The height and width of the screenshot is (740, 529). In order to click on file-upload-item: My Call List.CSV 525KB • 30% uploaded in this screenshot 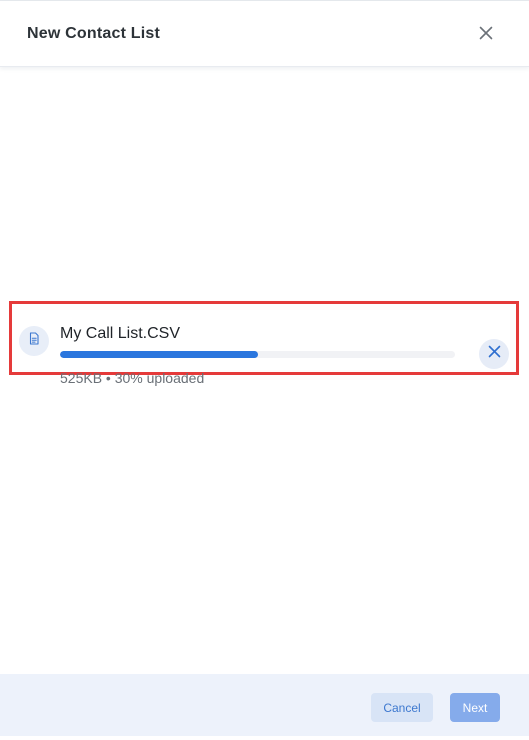, I will do `click(264, 345)`.